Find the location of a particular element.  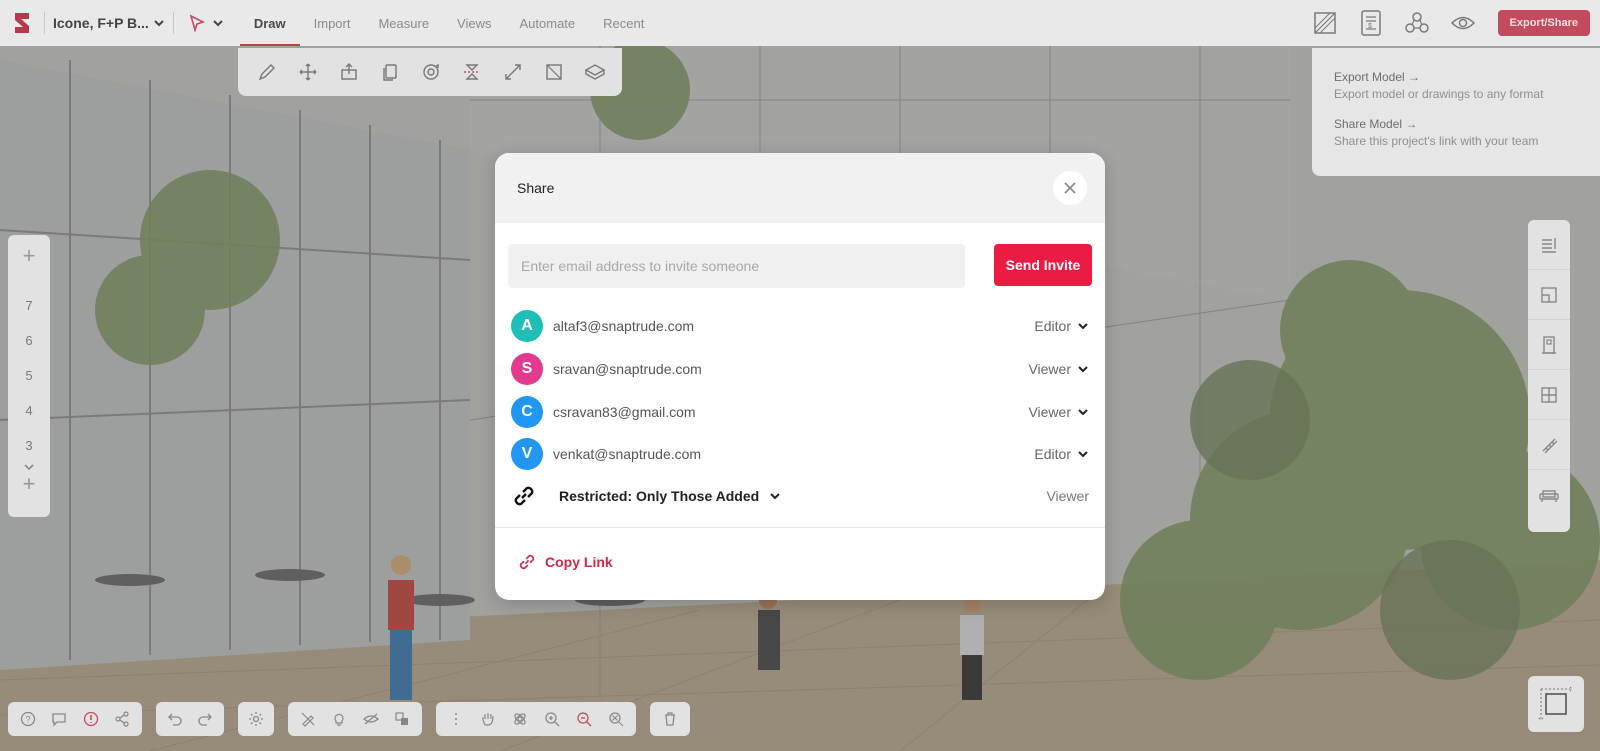

collaborators-icon is located at coordinates (1417, 23).